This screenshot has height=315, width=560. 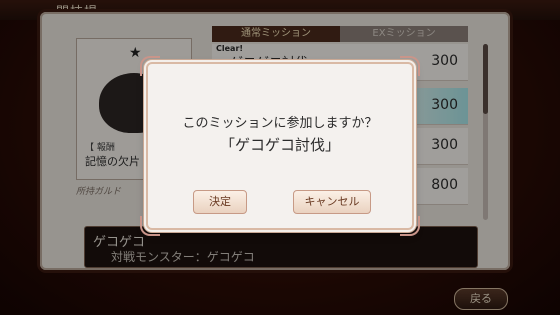 I want to click on dialog-mission-name: 「ゲコゲコ討伐」, so click(x=279, y=145).